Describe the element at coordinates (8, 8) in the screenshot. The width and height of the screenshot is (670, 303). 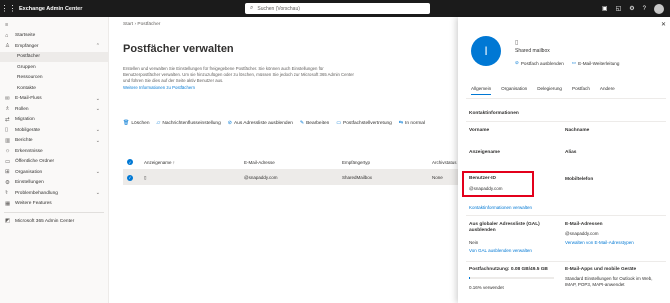
I see `app-launcher-icon: ⋮⋮` at that location.